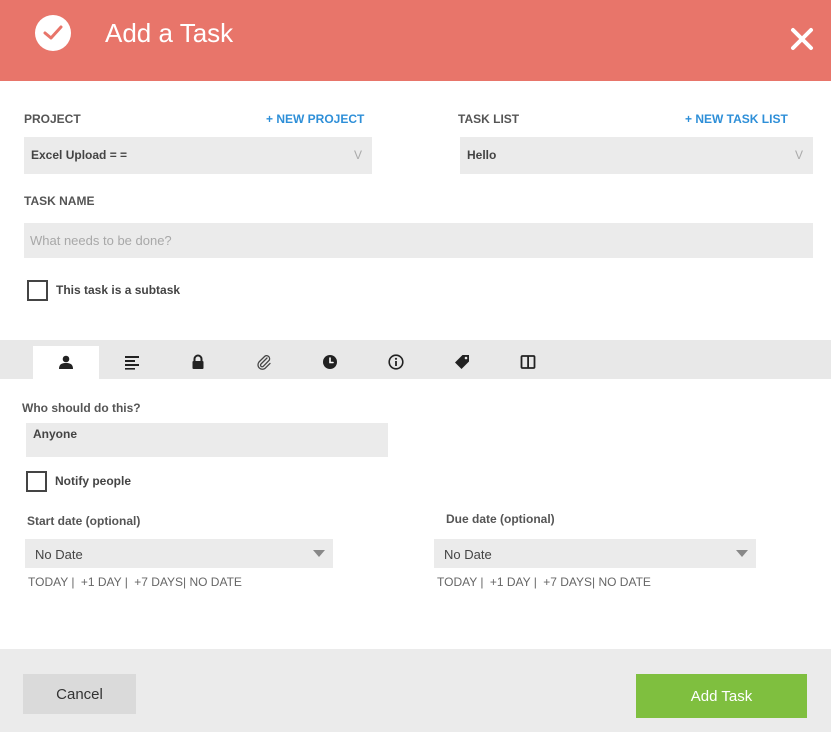 This screenshot has width=831, height=732. Describe the element at coordinates (215, 582) in the screenshot. I see `start-nodate-link: NO DATE` at that location.